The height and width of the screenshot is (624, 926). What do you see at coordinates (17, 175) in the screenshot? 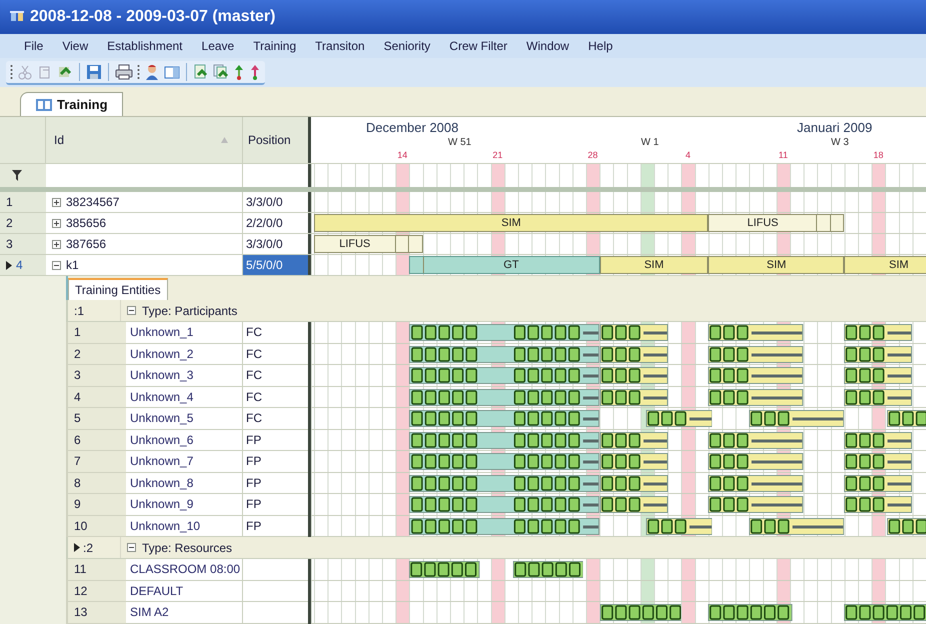
I see `filter-icon` at bounding box center [17, 175].